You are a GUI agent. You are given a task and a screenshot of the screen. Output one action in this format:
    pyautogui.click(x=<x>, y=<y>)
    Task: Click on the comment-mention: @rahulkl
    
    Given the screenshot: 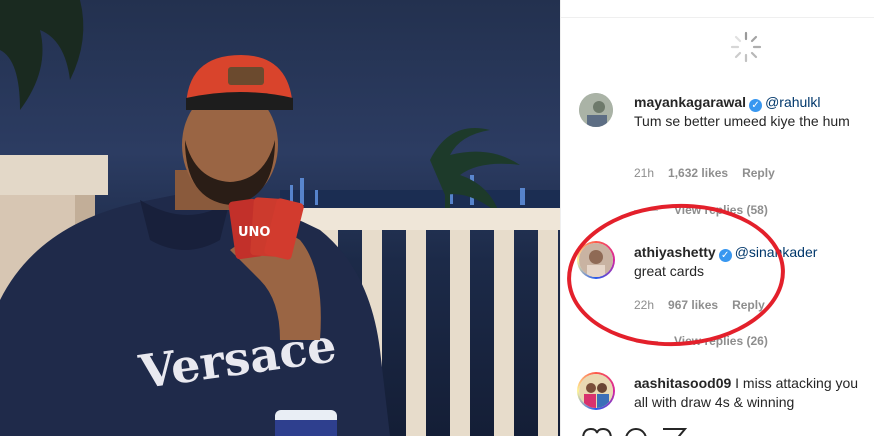 What is the action you would take?
    pyautogui.click(x=792, y=102)
    